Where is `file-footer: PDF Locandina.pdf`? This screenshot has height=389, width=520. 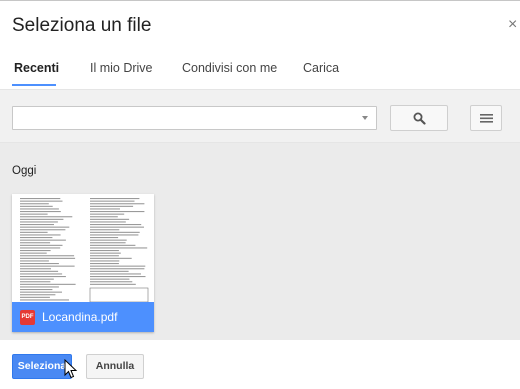
file-footer: PDF Locandina.pdf is located at coordinates (83, 317).